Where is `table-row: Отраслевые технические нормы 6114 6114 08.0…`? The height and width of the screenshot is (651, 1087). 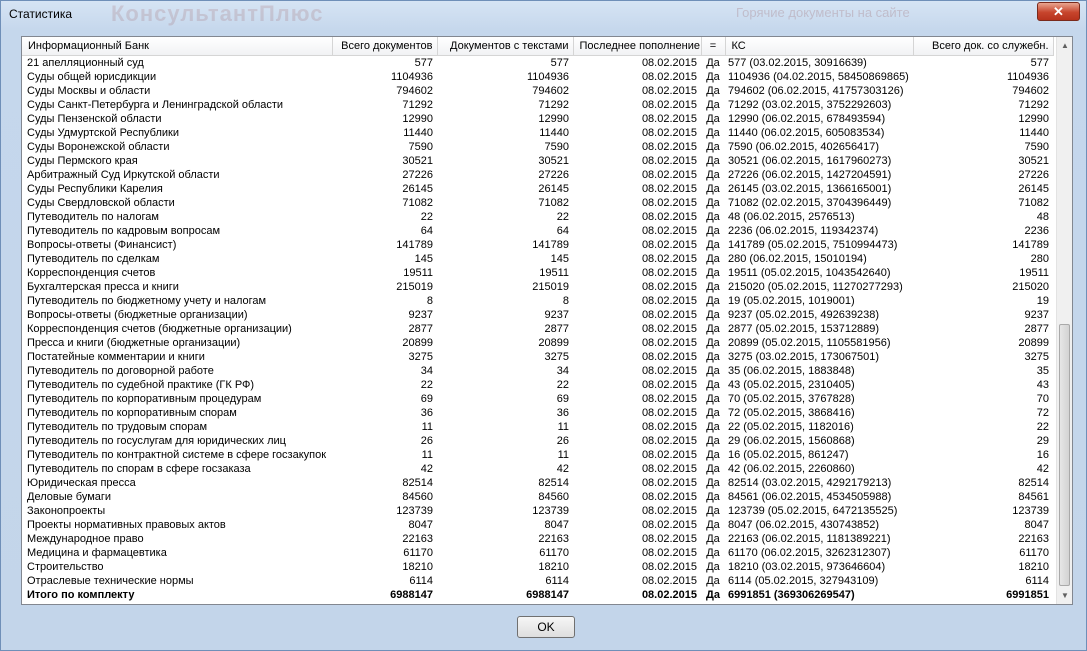 table-row: Отраслевые технические нормы 6114 6114 08.0… is located at coordinates (537, 581).